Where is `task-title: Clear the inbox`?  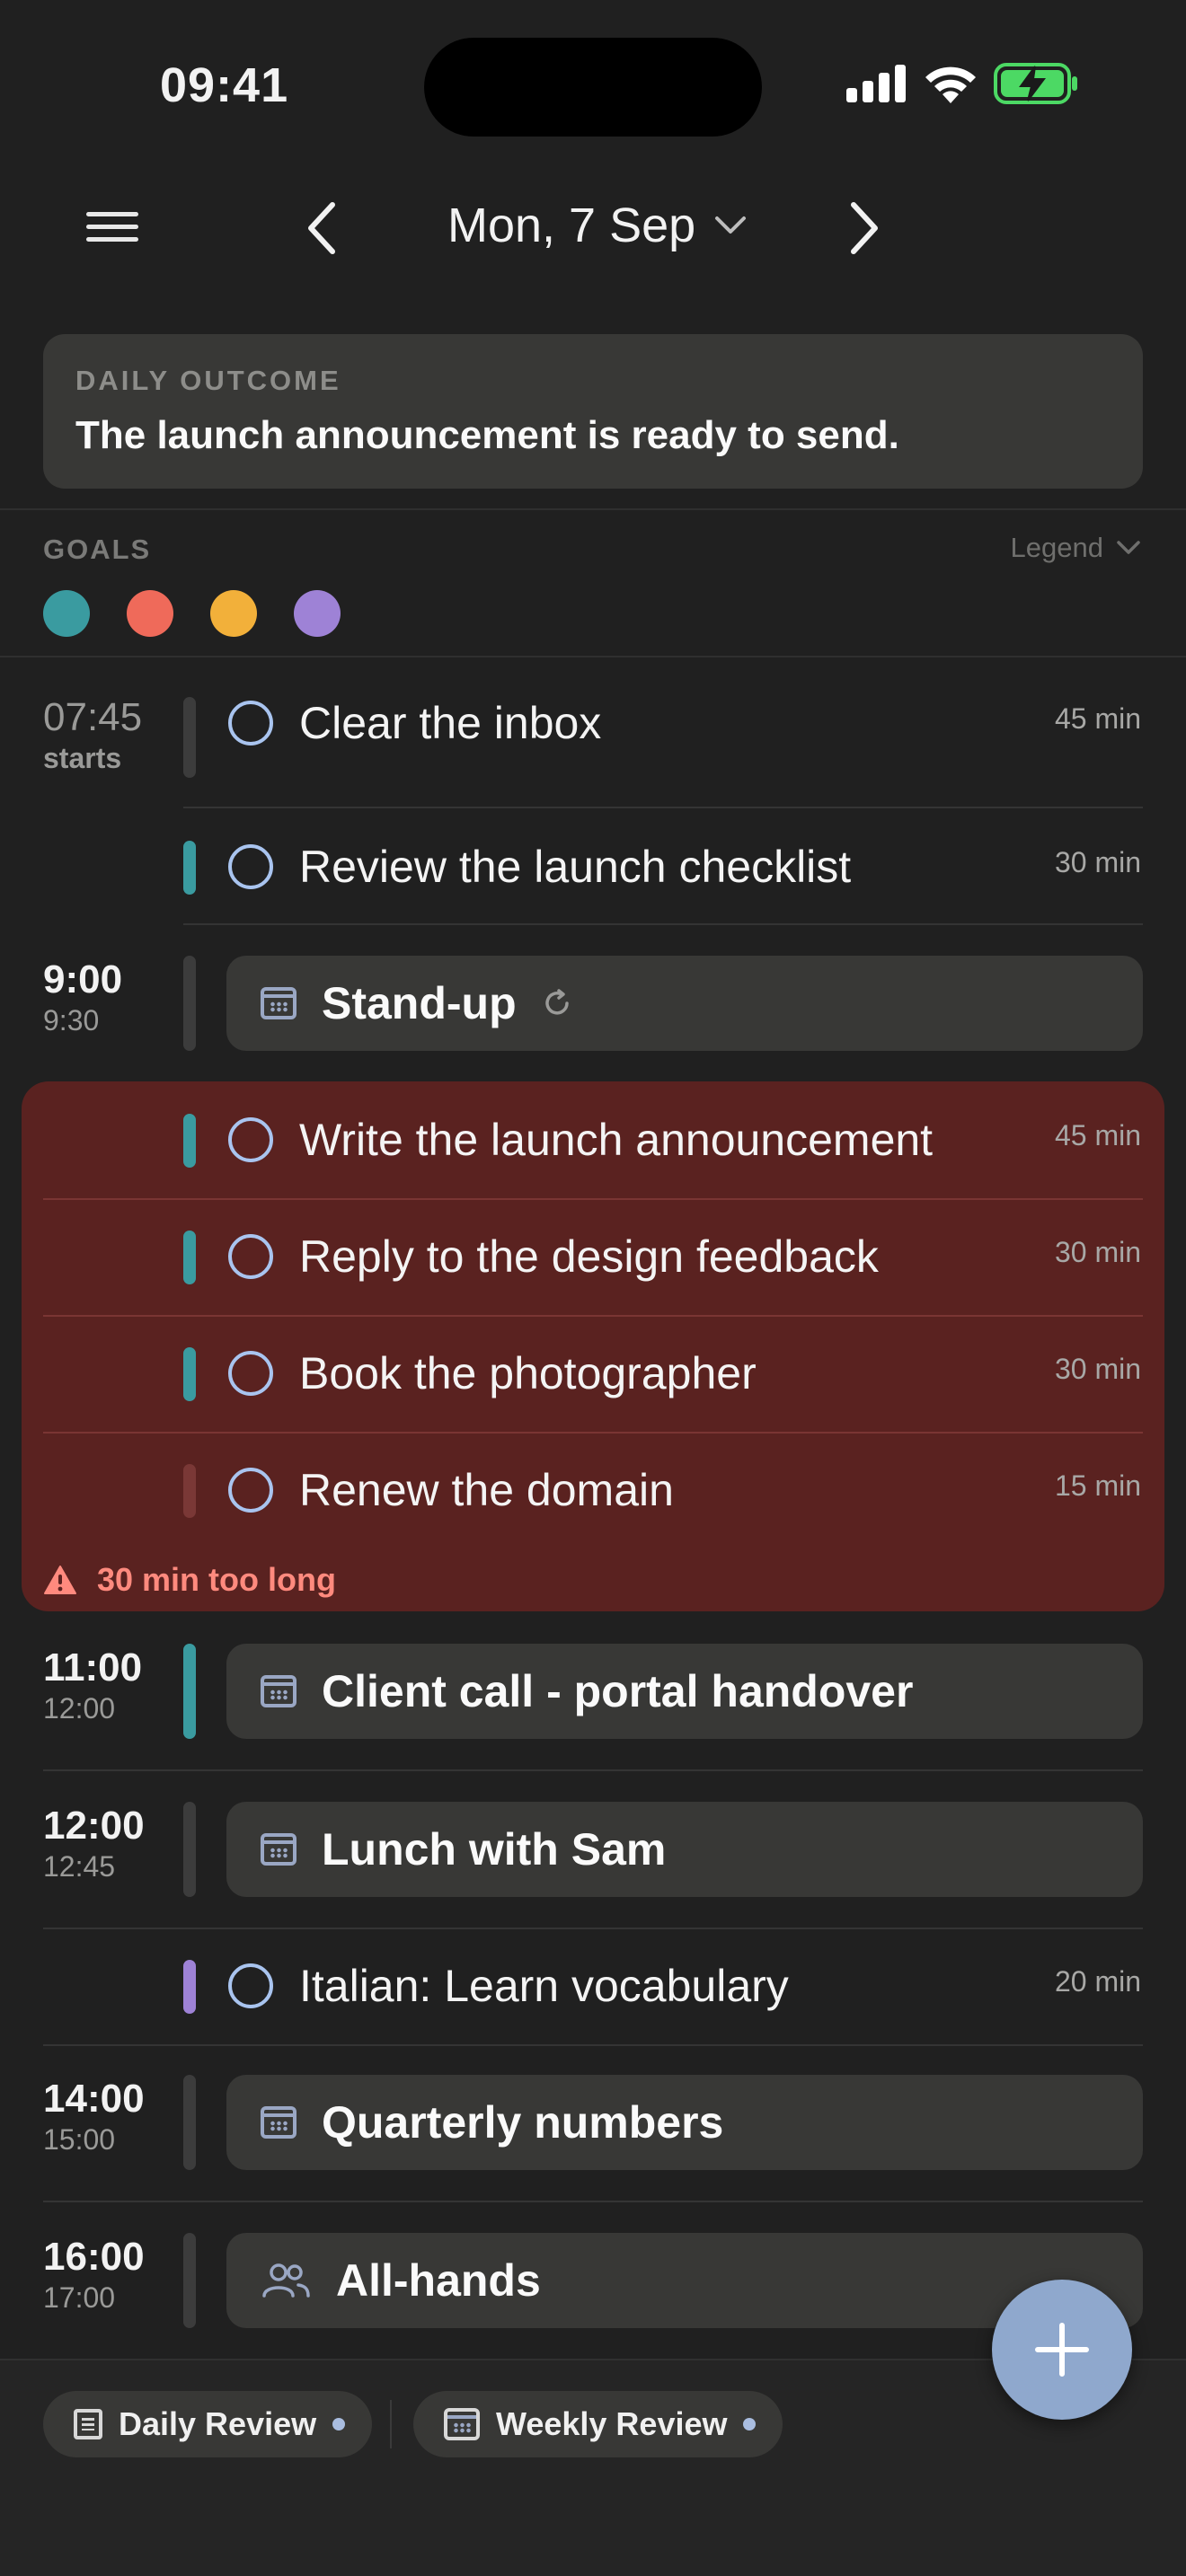
task-title: Clear the inbox is located at coordinates (450, 723).